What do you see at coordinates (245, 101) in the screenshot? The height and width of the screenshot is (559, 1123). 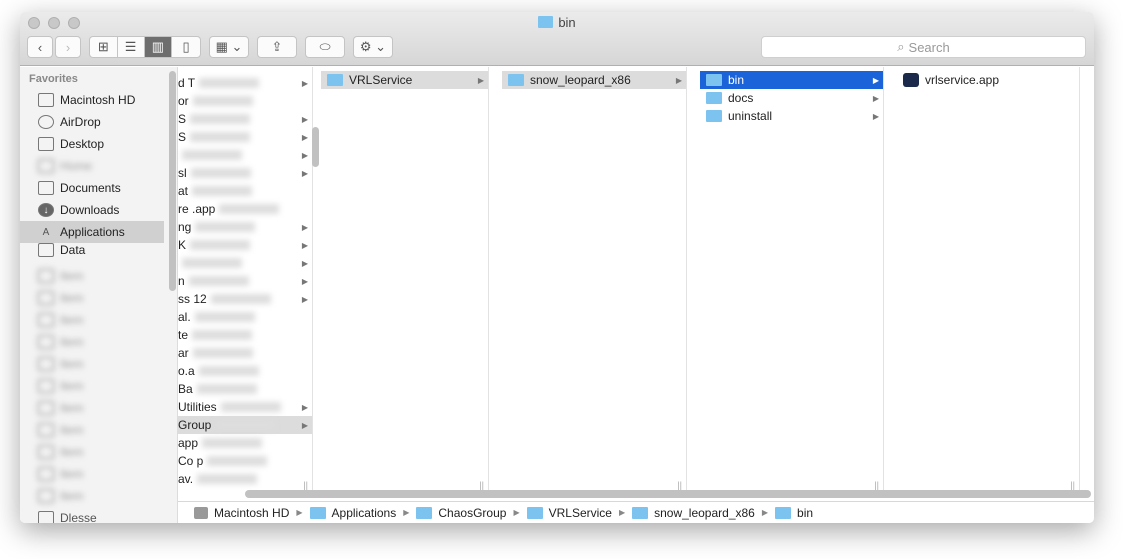 I see `list-item: or` at bounding box center [245, 101].